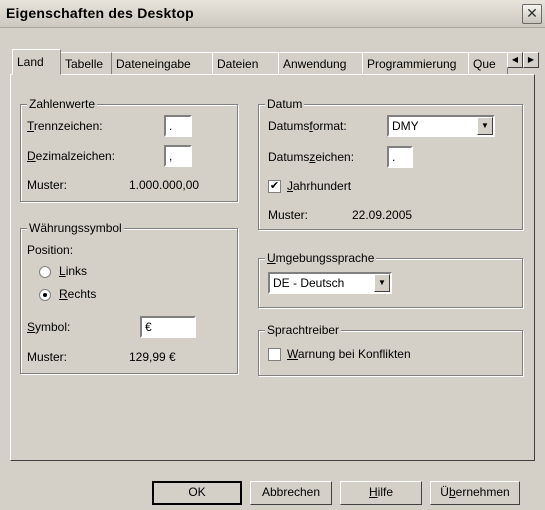 This screenshot has width=545, height=510. What do you see at coordinates (65, 126) in the screenshot?
I see `trennzeichen-label: Trennzeichen:` at bounding box center [65, 126].